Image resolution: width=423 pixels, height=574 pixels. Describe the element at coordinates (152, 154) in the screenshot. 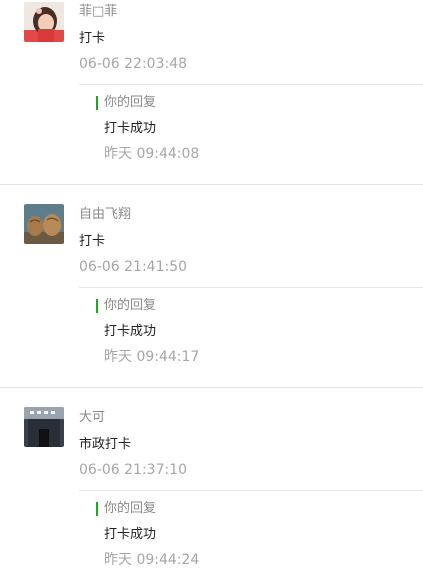

I see `reply-time: 昨天 09:44:08` at that location.